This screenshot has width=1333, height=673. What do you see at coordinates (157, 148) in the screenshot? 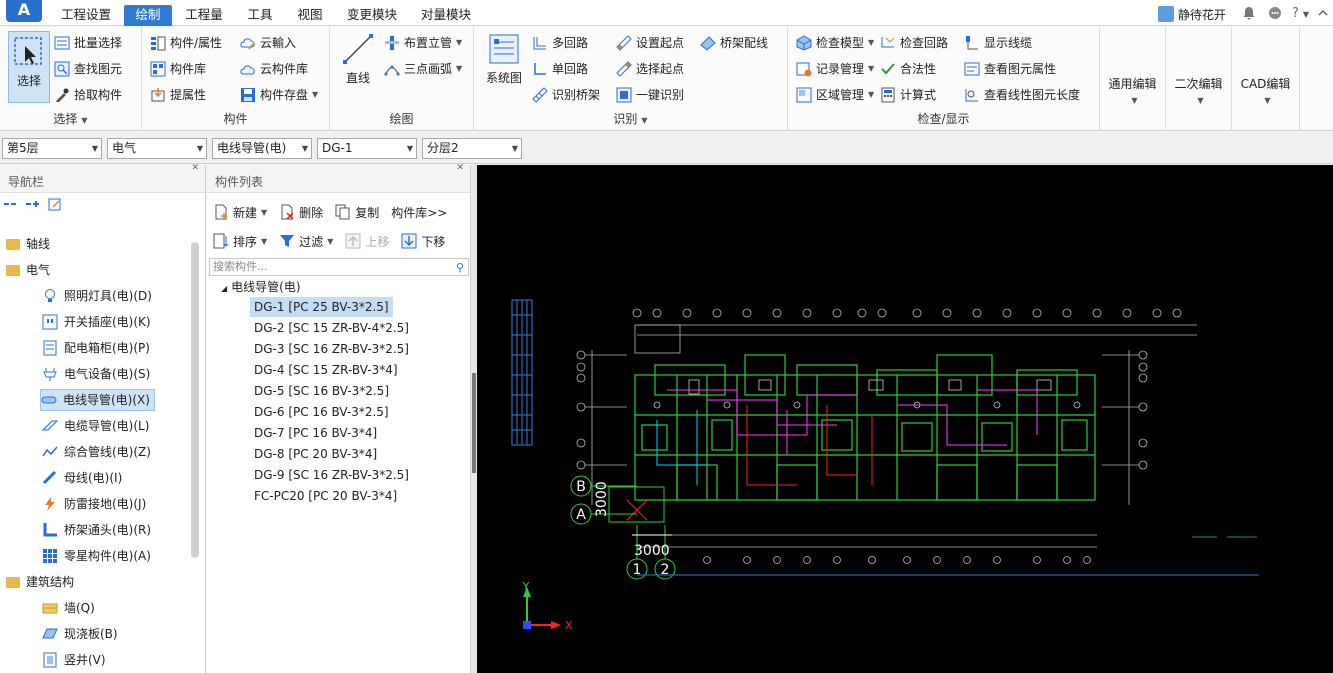
I see `discipline-select: 电气 ▼` at bounding box center [157, 148].